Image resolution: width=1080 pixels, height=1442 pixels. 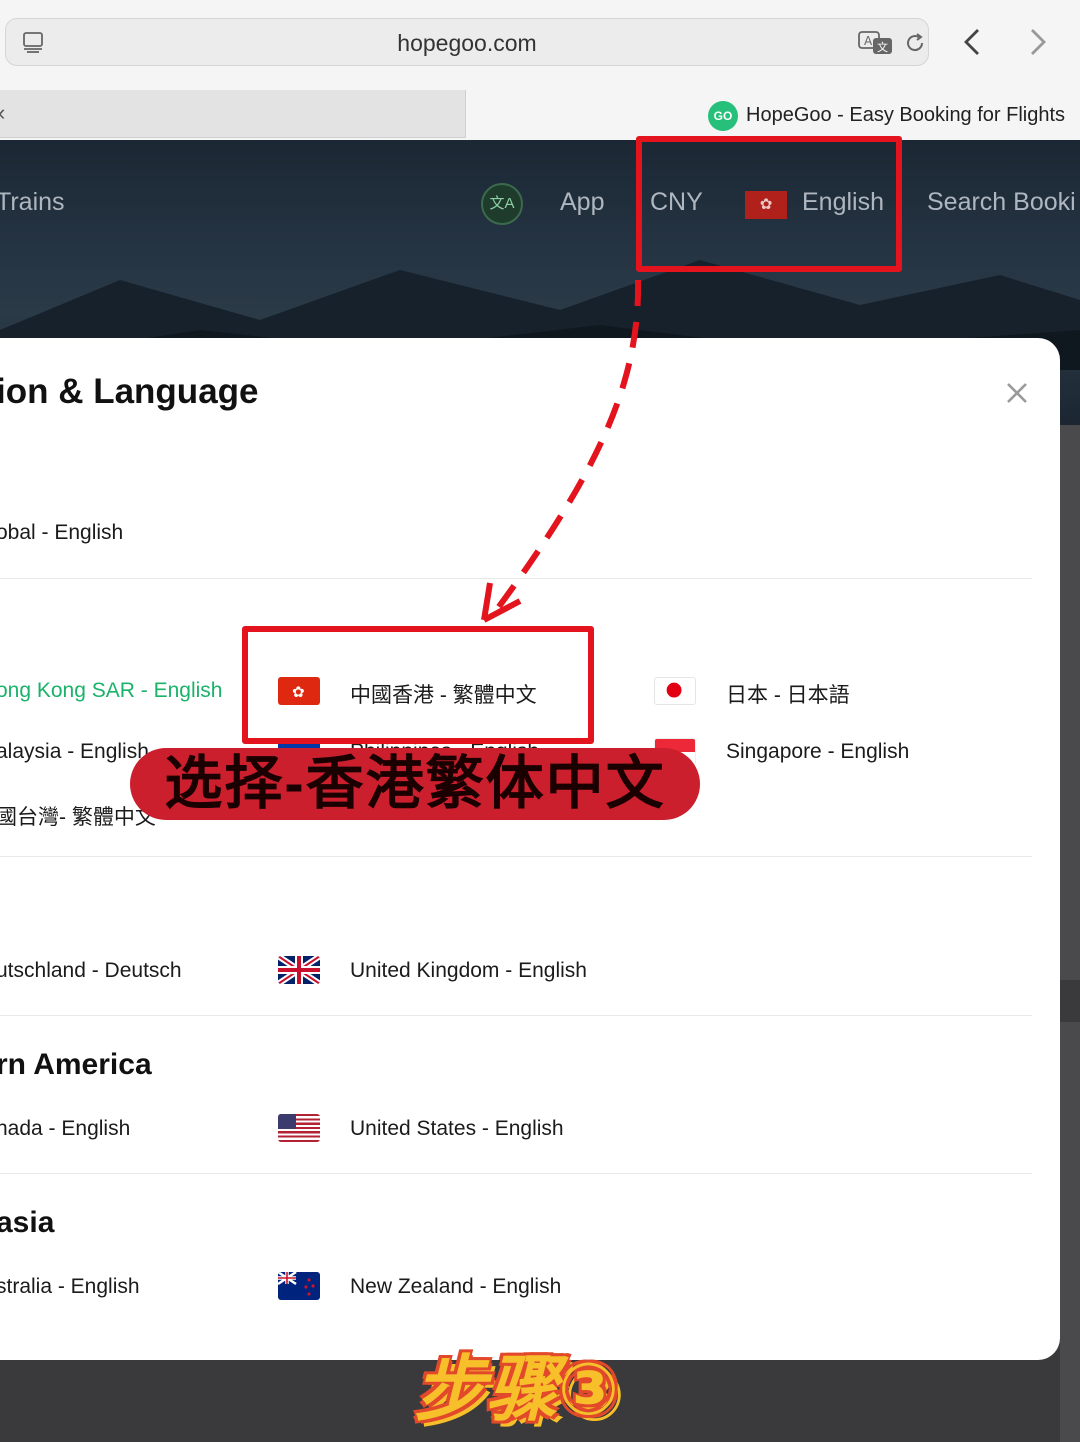 I want to click on browser-chrome: hopegoo.com A 文, so click(x=540, y=45).